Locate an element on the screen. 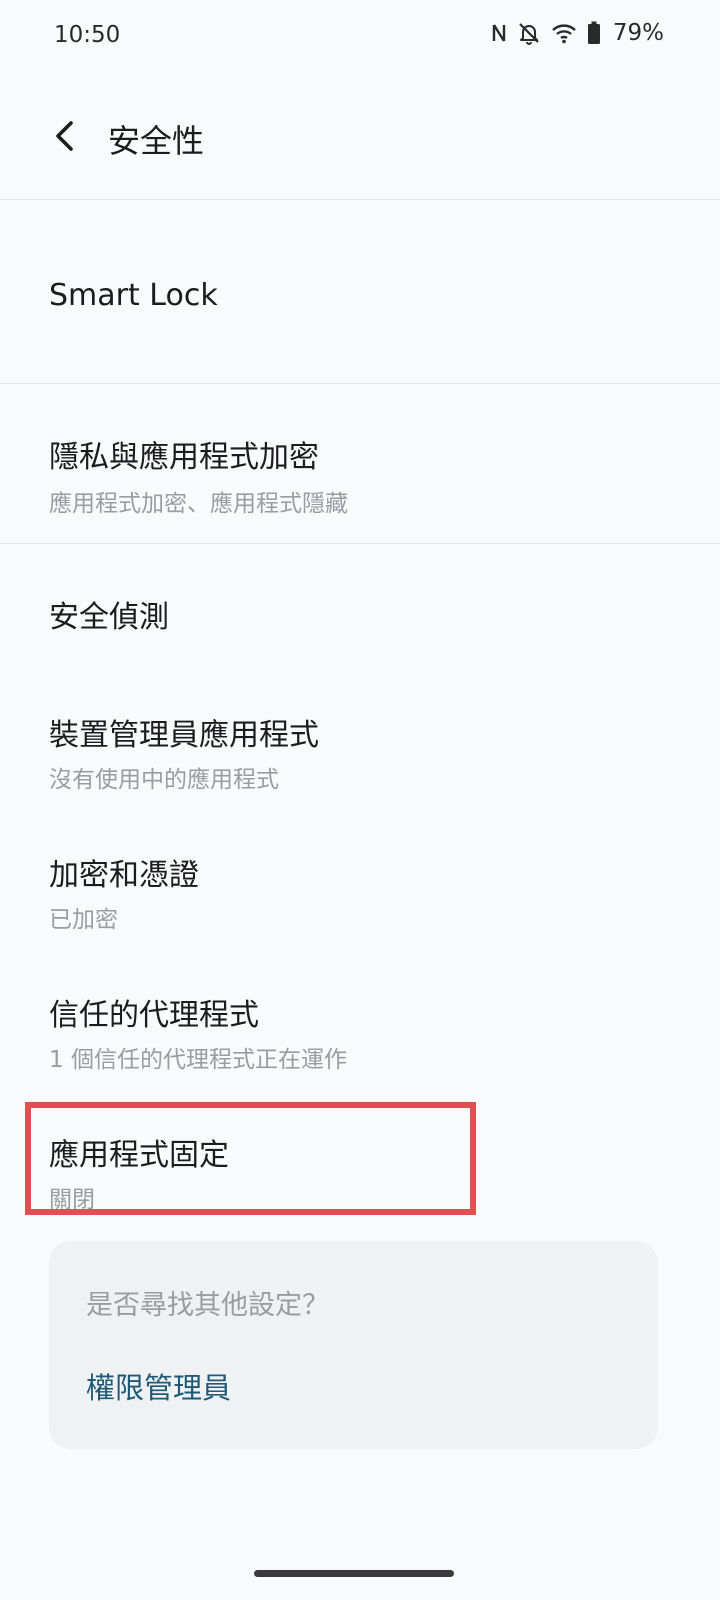  settings-item-title: 加密和憑證 is located at coordinates (124, 875).